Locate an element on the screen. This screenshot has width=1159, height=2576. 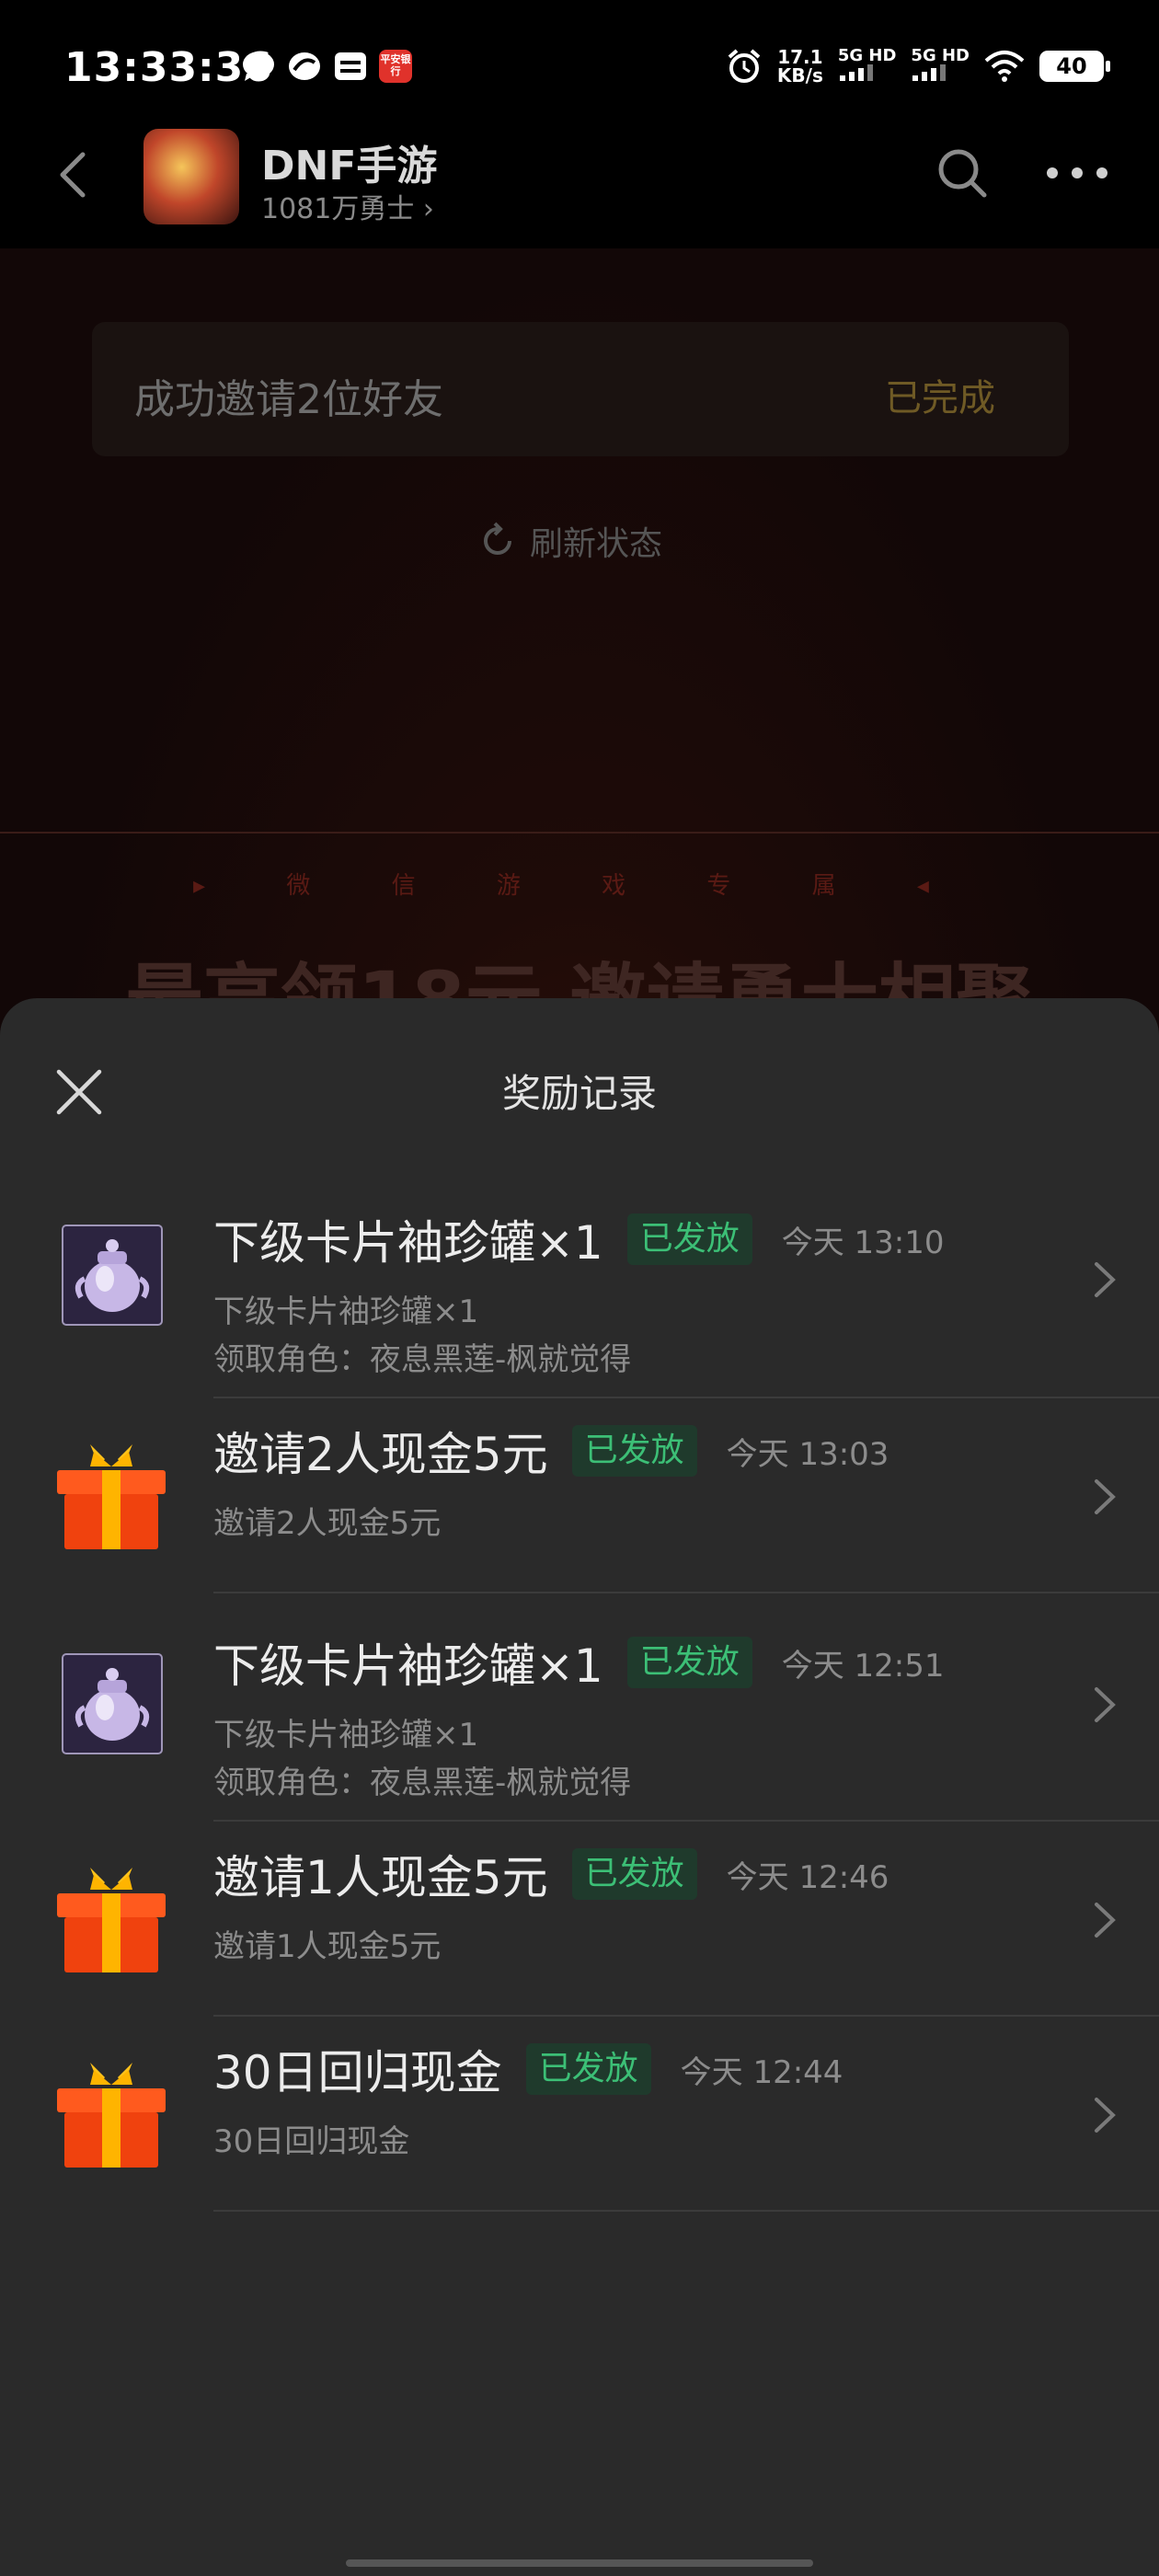
record-time: 今天 12:46 is located at coordinates (807, 1877).